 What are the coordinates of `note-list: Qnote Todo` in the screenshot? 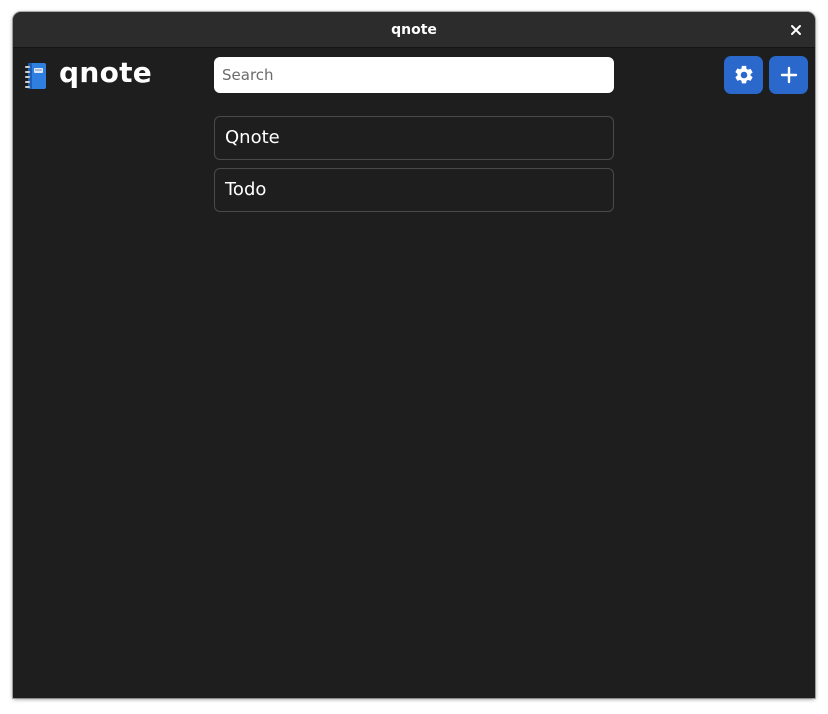 It's located at (414, 168).